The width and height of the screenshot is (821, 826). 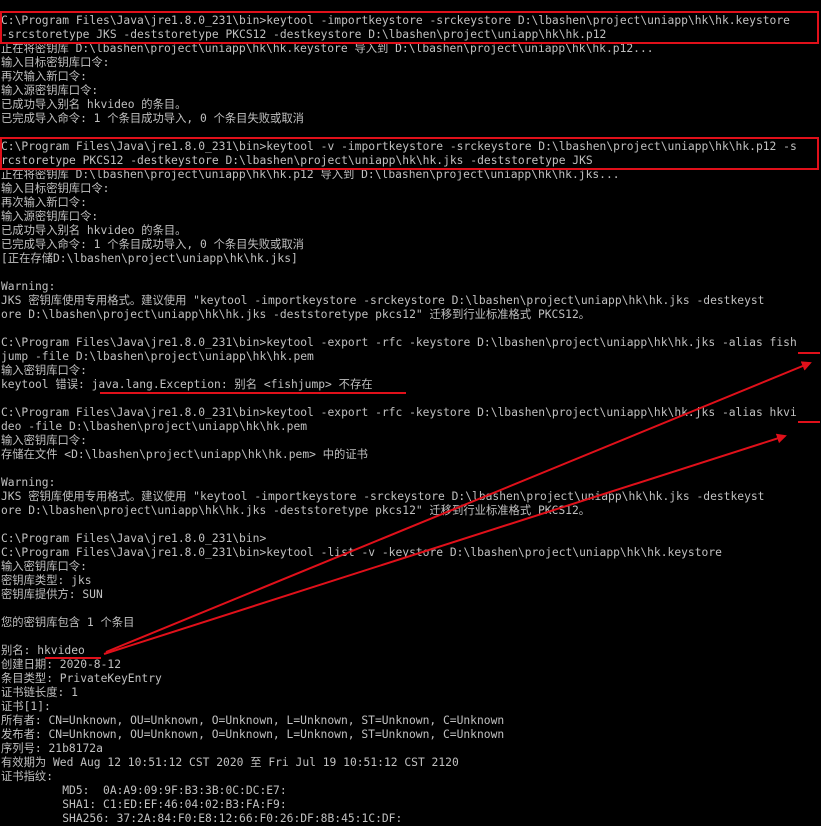 I want to click on console-line: SHA1: C1:ED:EF:46:04:02:B3:FA:F9:, so click(x=144, y=804).